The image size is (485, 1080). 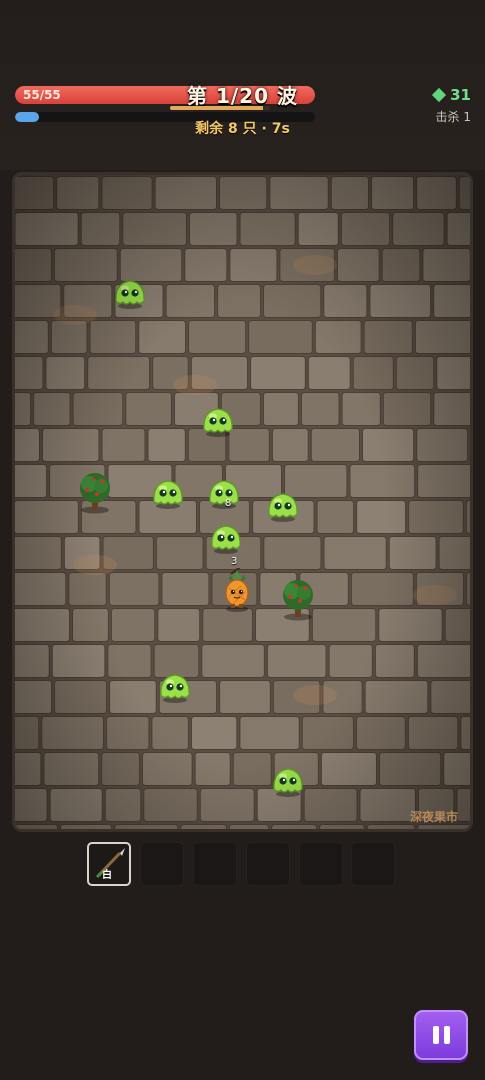 I want to click on zone-label: 深夜果市, so click(x=433, y=817).